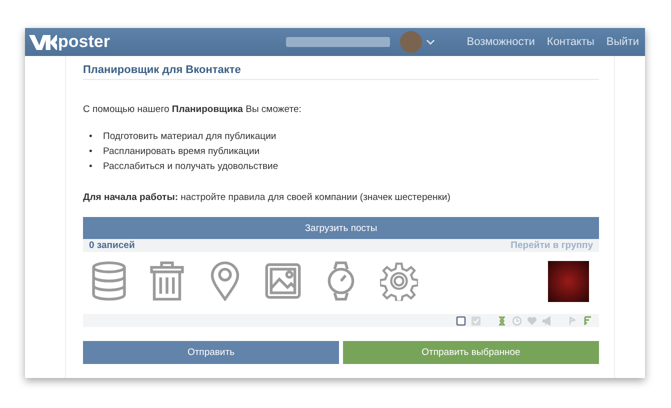 This screenshot has height=408, width=671. What do you see at coordinates (430, 42) in the screenshot?
I see `chevron-down-icon` at bounding box center [430, 42].